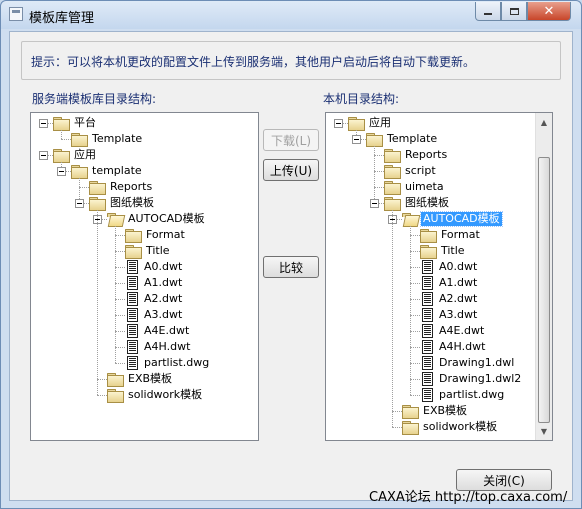 The width and height of the screenshot is (582, 509). What do you see at coordinates (16, 14) in the screenshot?
I see `app-icon` at bounding box center [16, 14].